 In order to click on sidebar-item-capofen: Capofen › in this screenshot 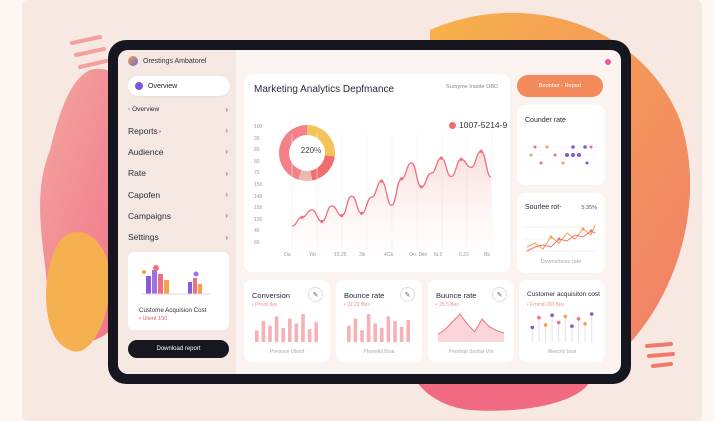, I will do `click(178, 194)`.